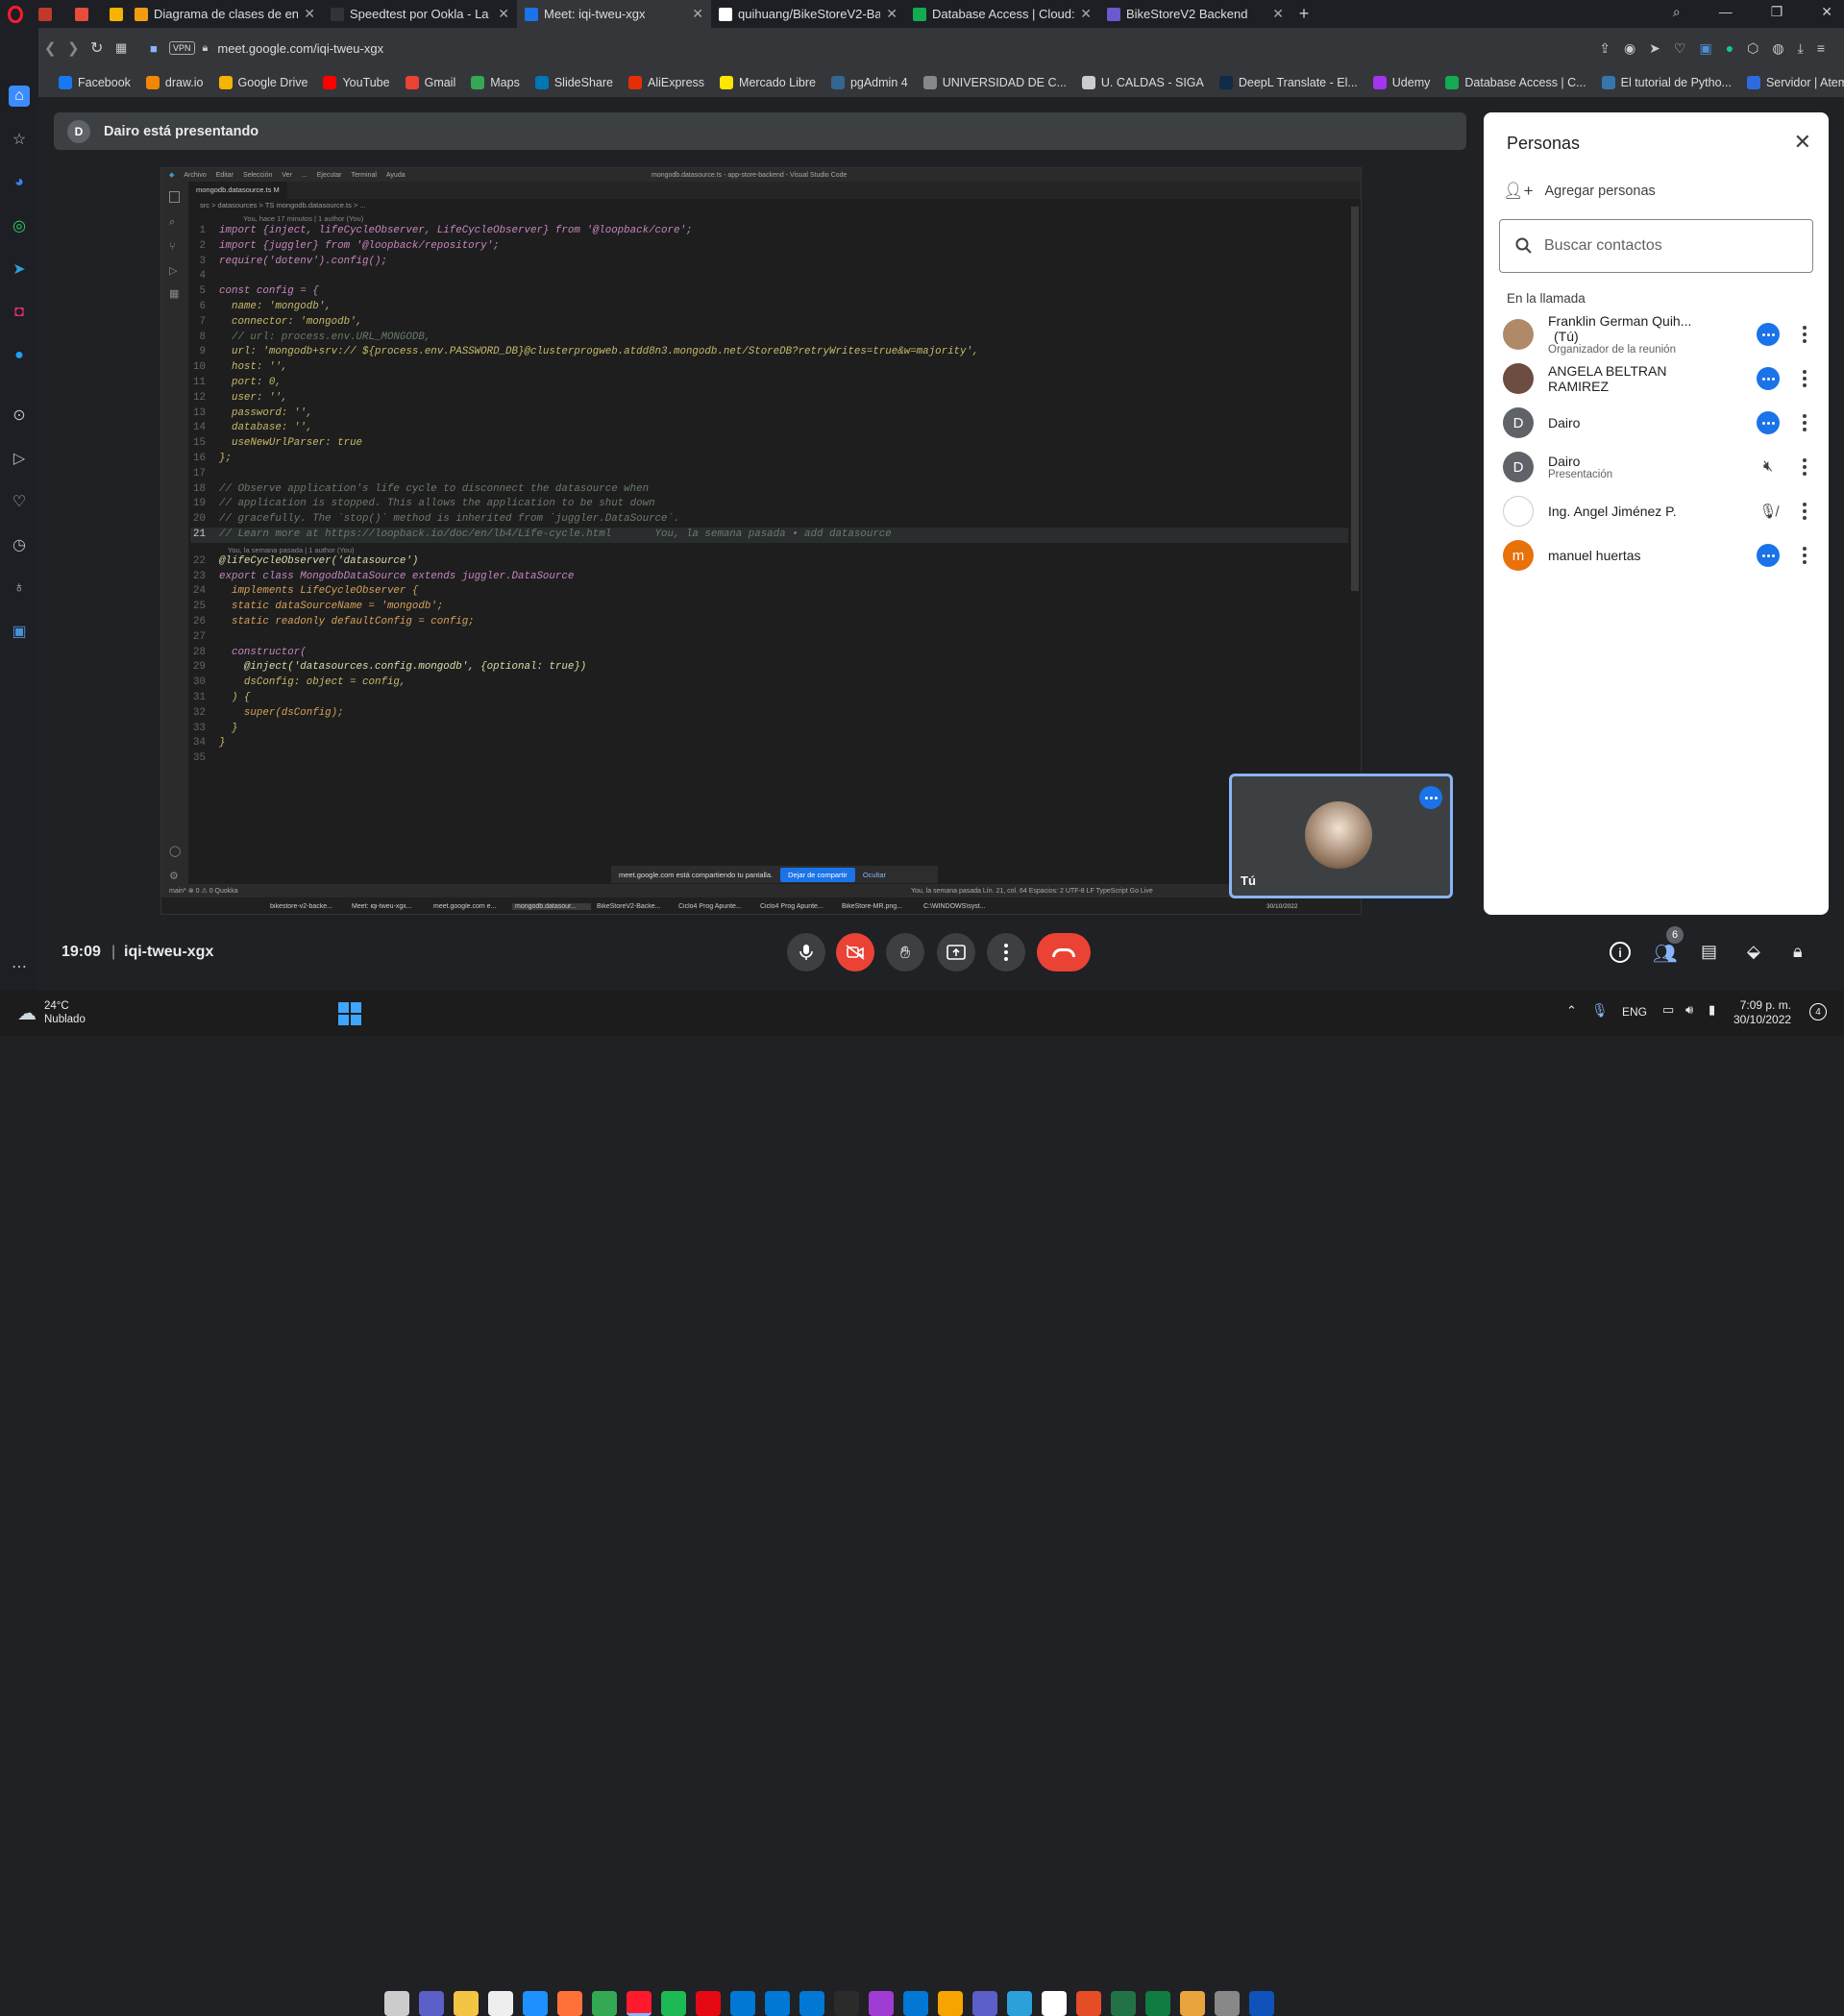 The height and width of the screenshot is (2016, 1844). Describe the element at coordinates (1002, 14) in the screenshot. I see `browser-tab: Database Access | Cloud: M ✕` at that location.